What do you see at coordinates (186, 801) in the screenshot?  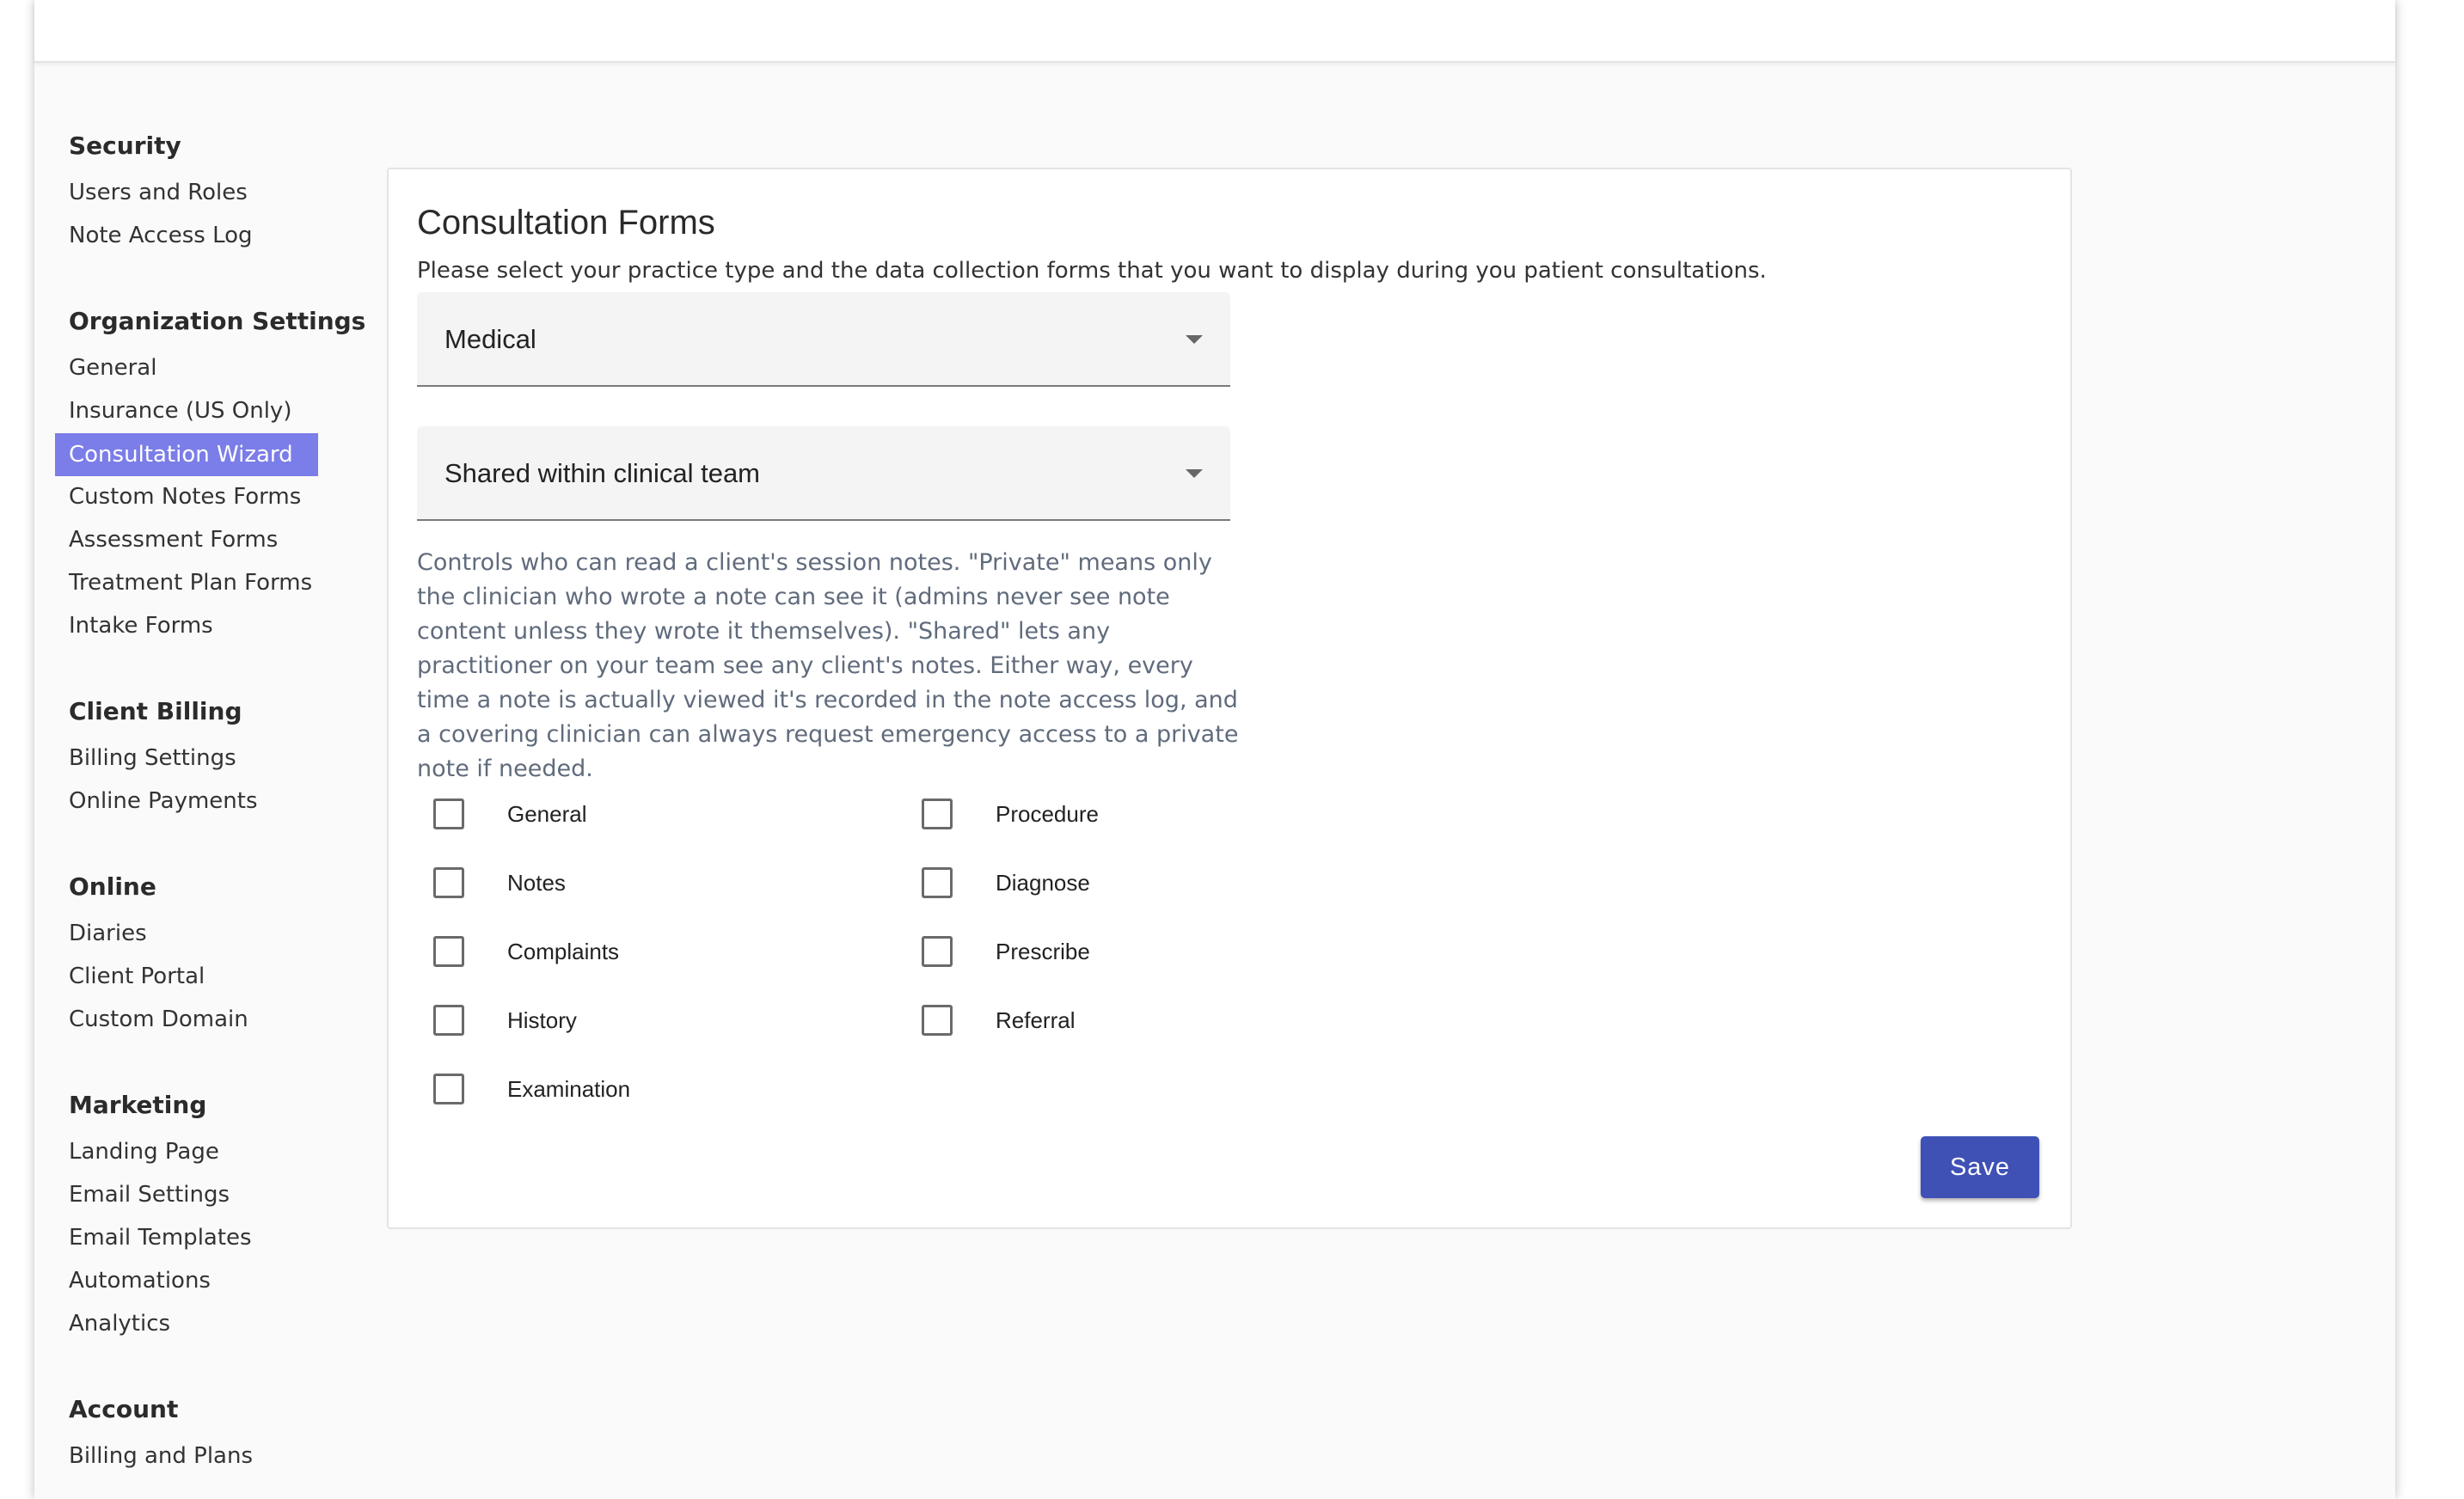 I see `sidebar-item-online-payments: Online Payments` at bounding box center [186, 801].